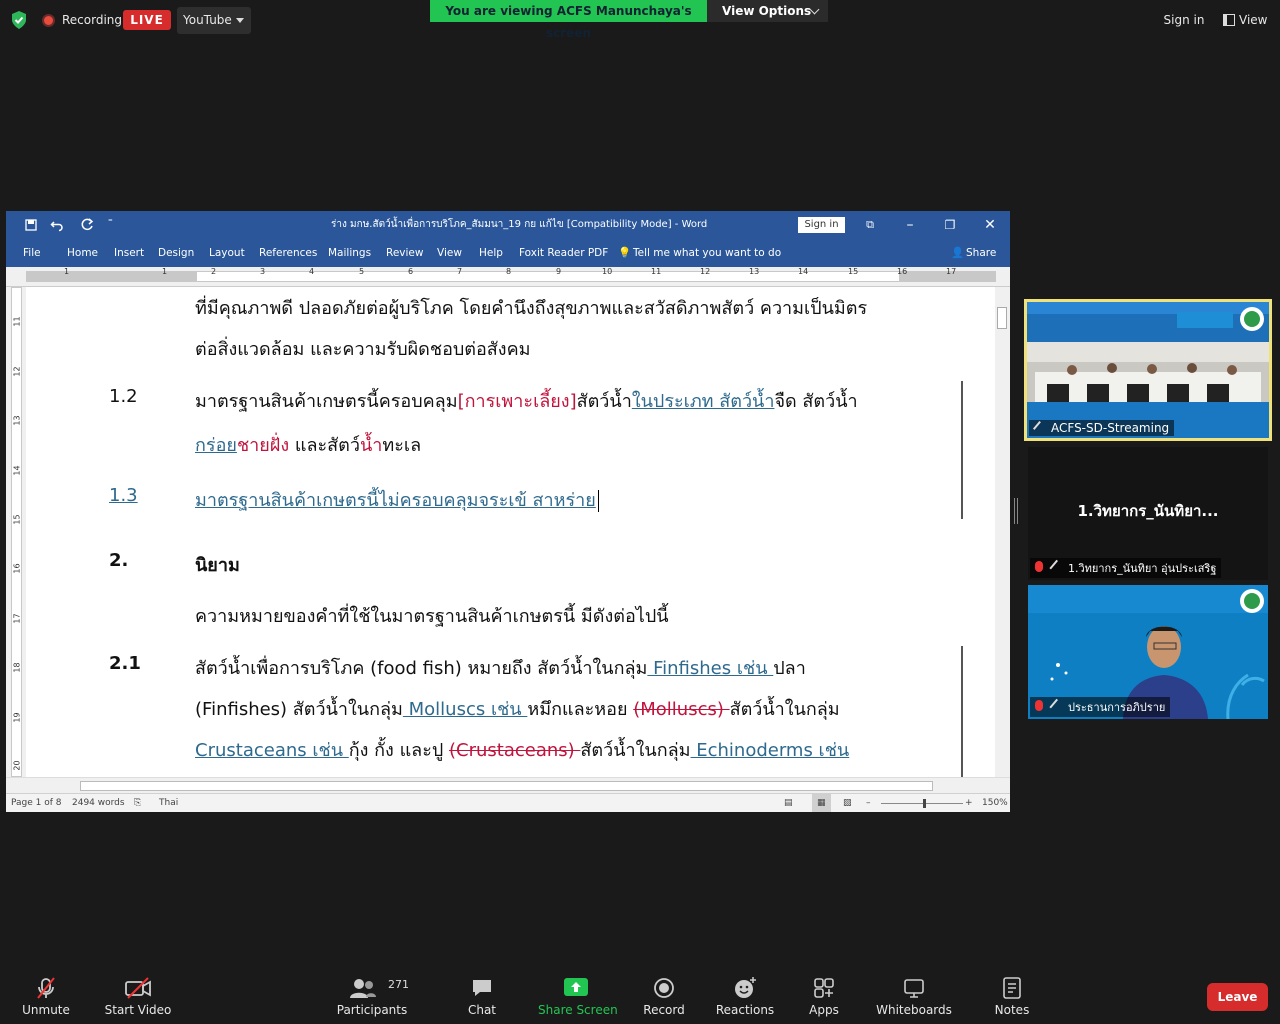 This screenshot has height=1024, width=1280. What do you see at coordinates (910, 225) in the screenshot?
I see `minimize-icon: –` at bounding box center [910, 225].